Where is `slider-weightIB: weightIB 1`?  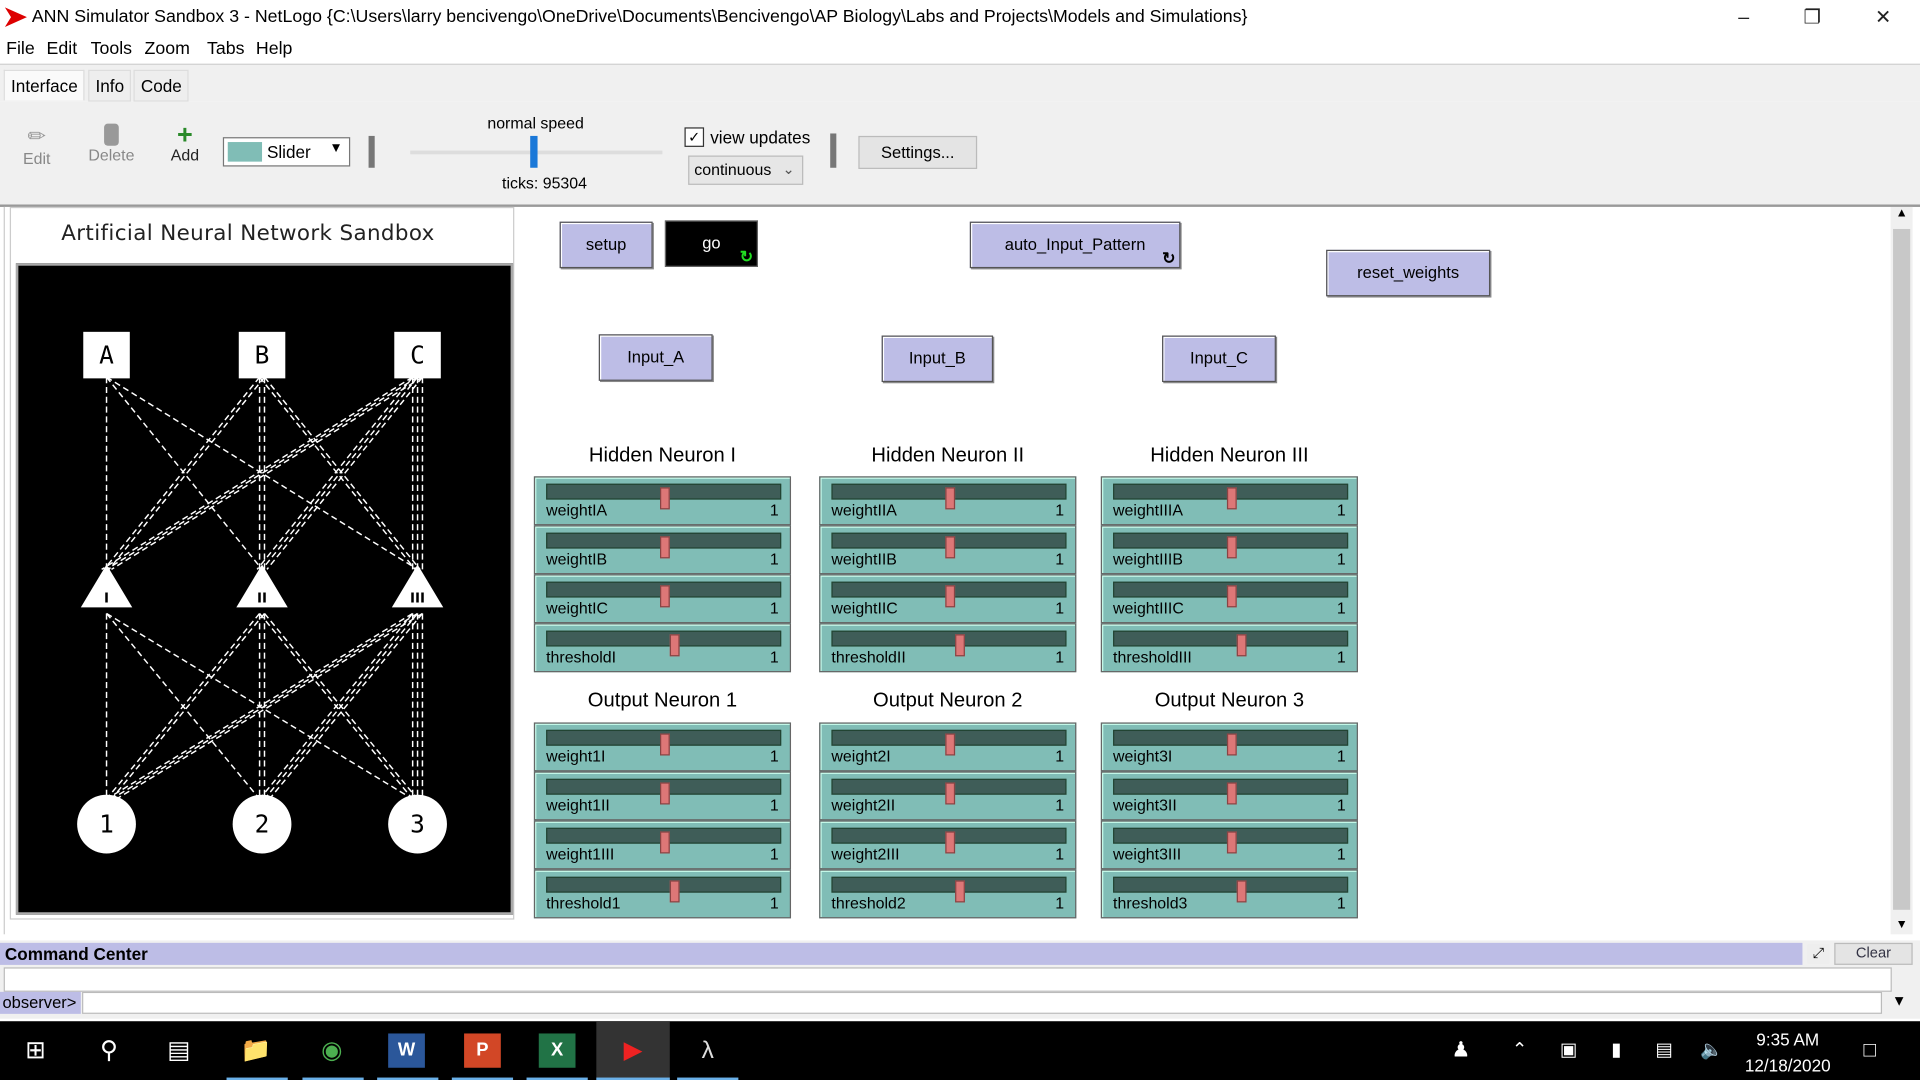
slider-weightIB: weightIB 1 is located at coordinates (662, 550).